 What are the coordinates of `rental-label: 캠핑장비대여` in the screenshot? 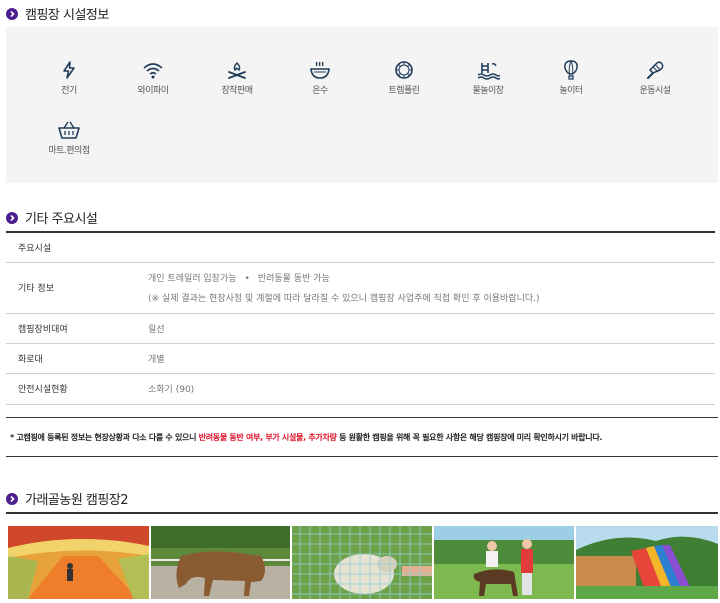 It's located at (77, 328).